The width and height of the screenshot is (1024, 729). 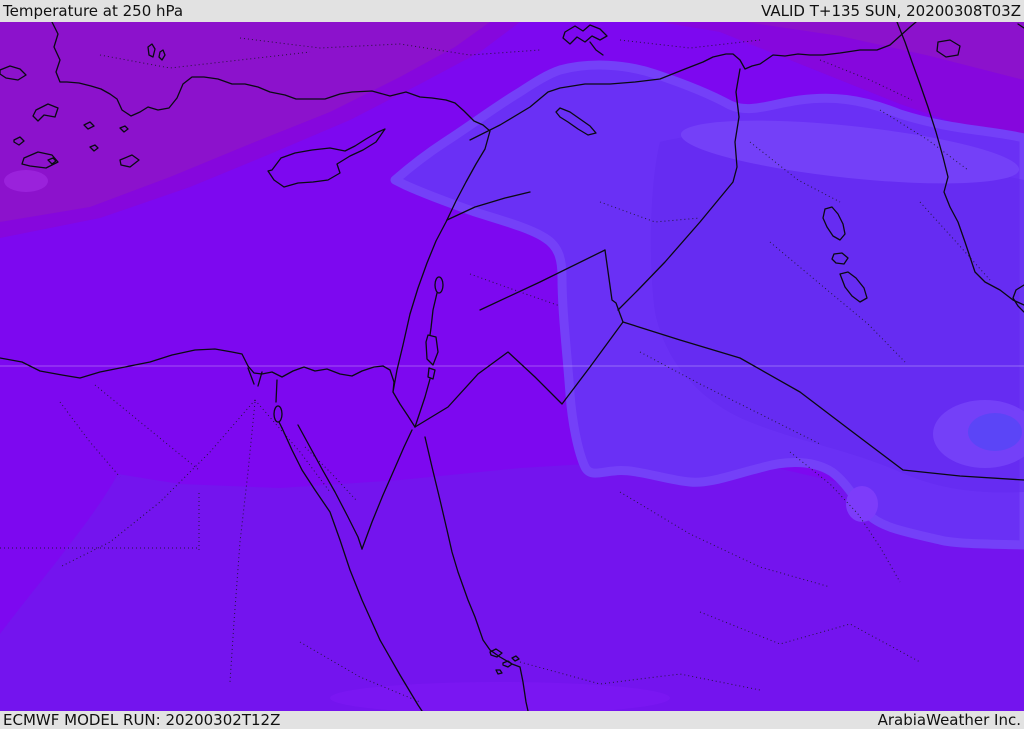 I want to click on model-run-label: ECMWF MODEL RUN: 20200302T12Z, so click(x=142, y=720).